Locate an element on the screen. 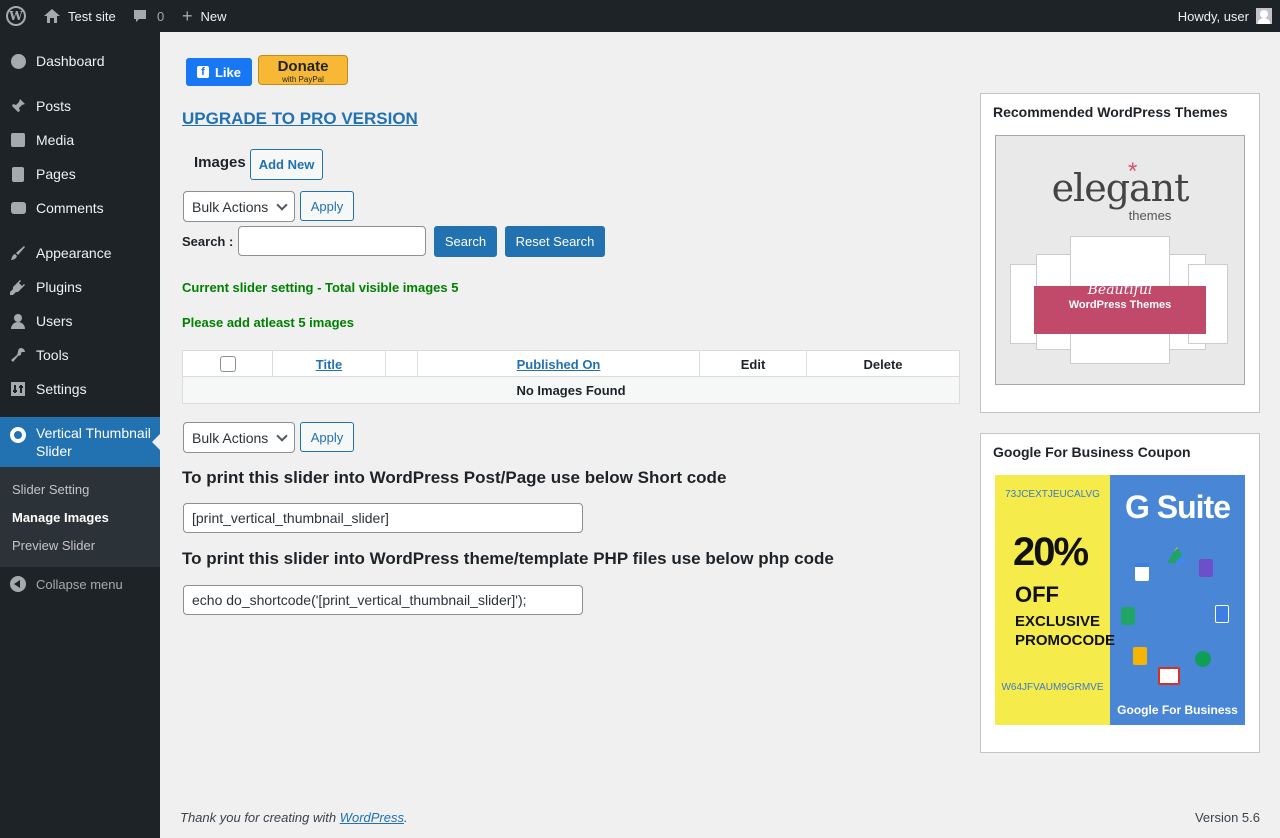 This screenshot has height=838, width=1280. howdy-text: Howdy, user is located at coordinates (1213, 16).